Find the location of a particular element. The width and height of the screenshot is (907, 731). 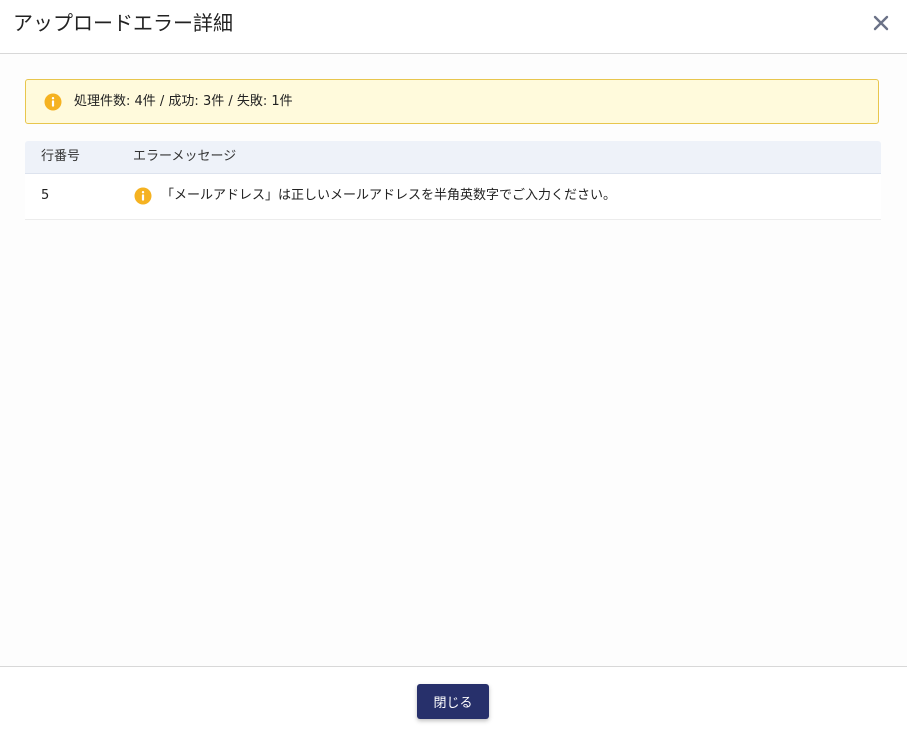

summary-alert: 処理件数: 4件 / 成功: 3件 / 失敗: 1件 is located at coordinates (452, 101).